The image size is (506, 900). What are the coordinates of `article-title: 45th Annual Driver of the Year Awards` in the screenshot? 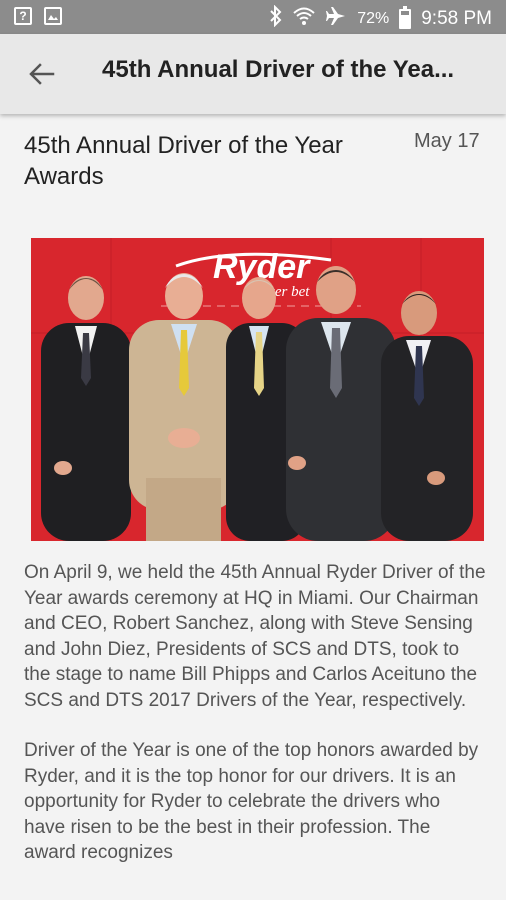 It's located at (183, 161).